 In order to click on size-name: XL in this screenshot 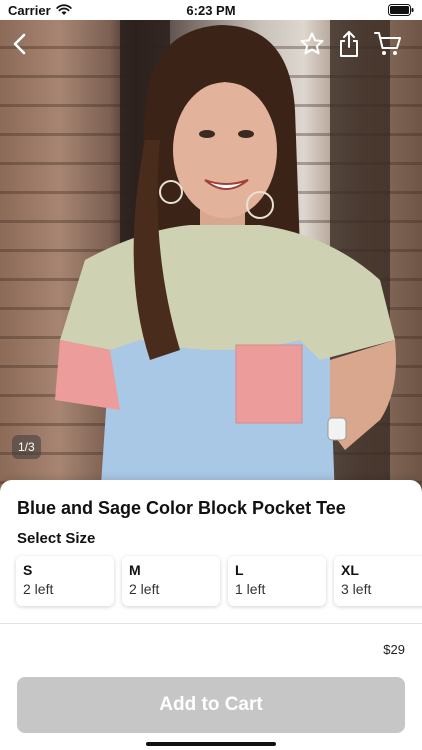, I will do `click(350, 570)`.